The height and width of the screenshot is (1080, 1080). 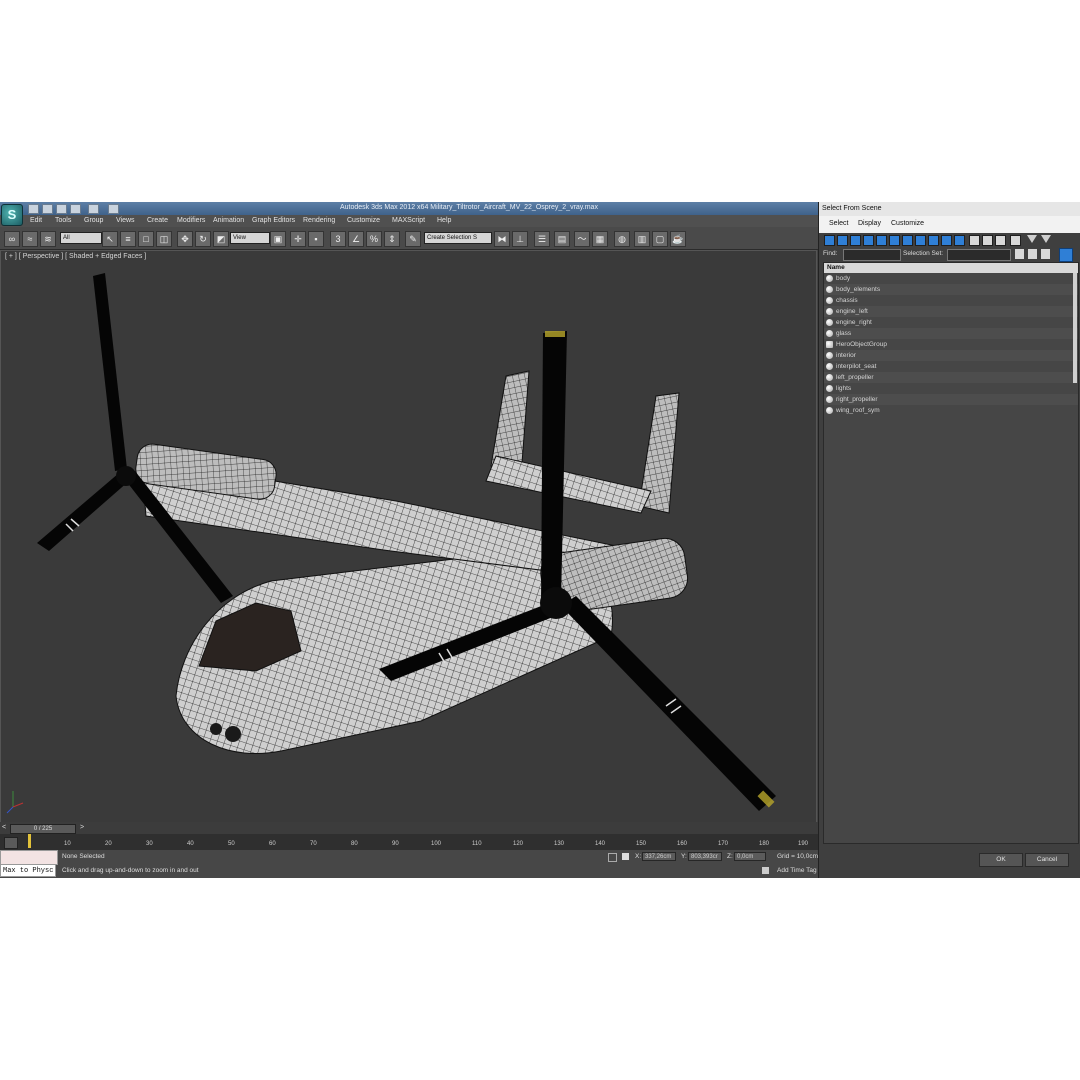 What do you see at coordinates (33, 209) in the screenshot?
I see `new-file-icon` at bounding box center [33, 209].